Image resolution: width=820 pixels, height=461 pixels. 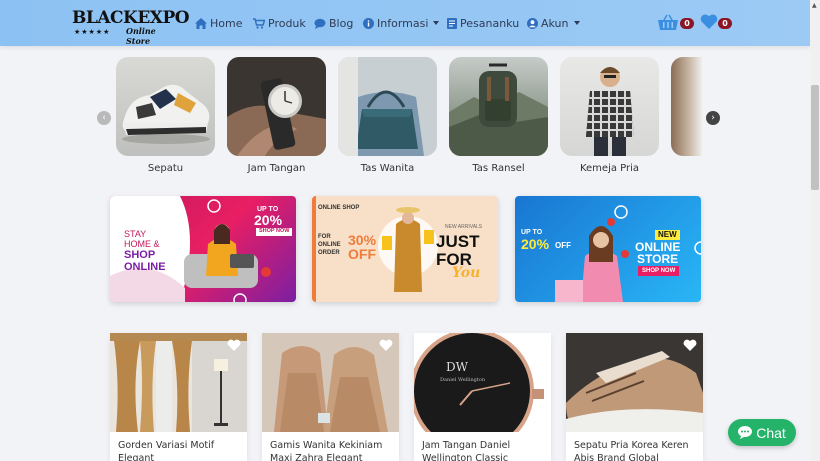 I want to click on nav-blog: Blog, so click(x=333, y=23).